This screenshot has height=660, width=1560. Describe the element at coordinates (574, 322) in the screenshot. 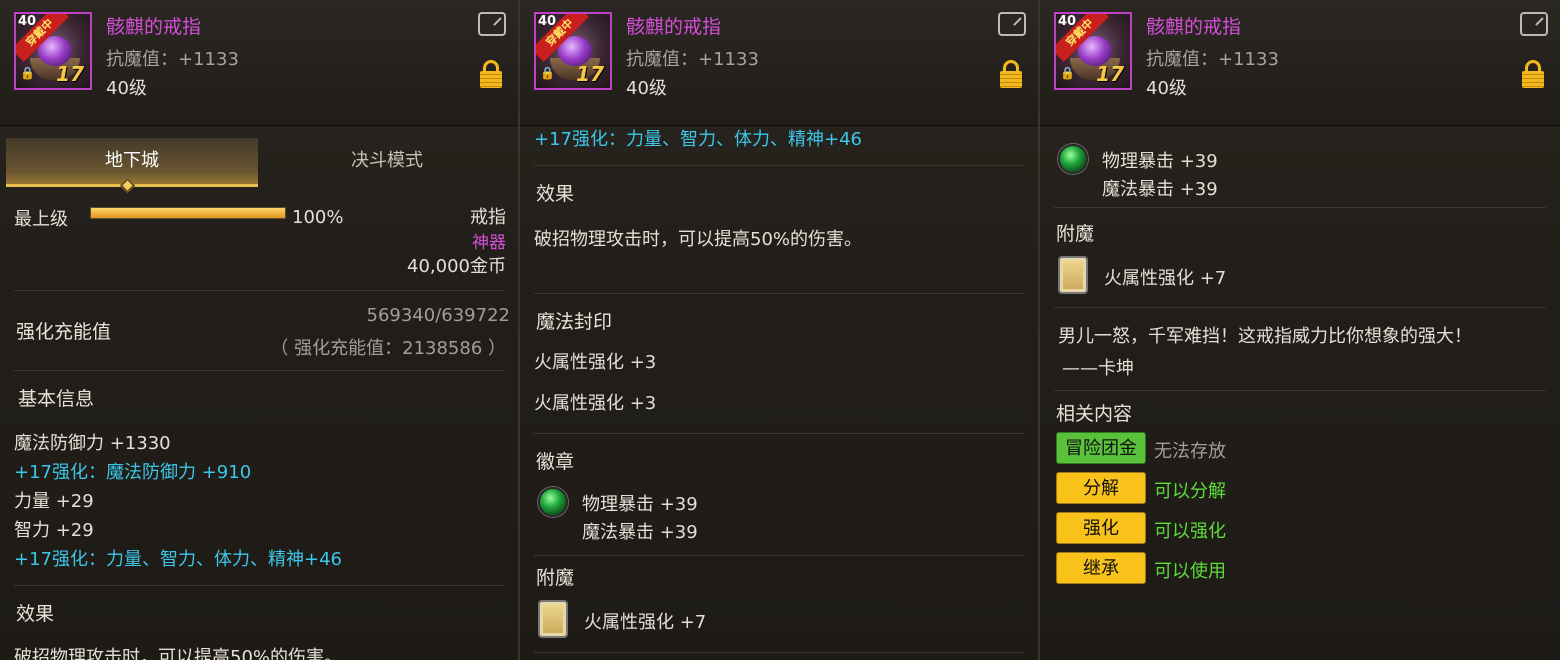

I see `magic-seal-header: 魔法封印` at that location.